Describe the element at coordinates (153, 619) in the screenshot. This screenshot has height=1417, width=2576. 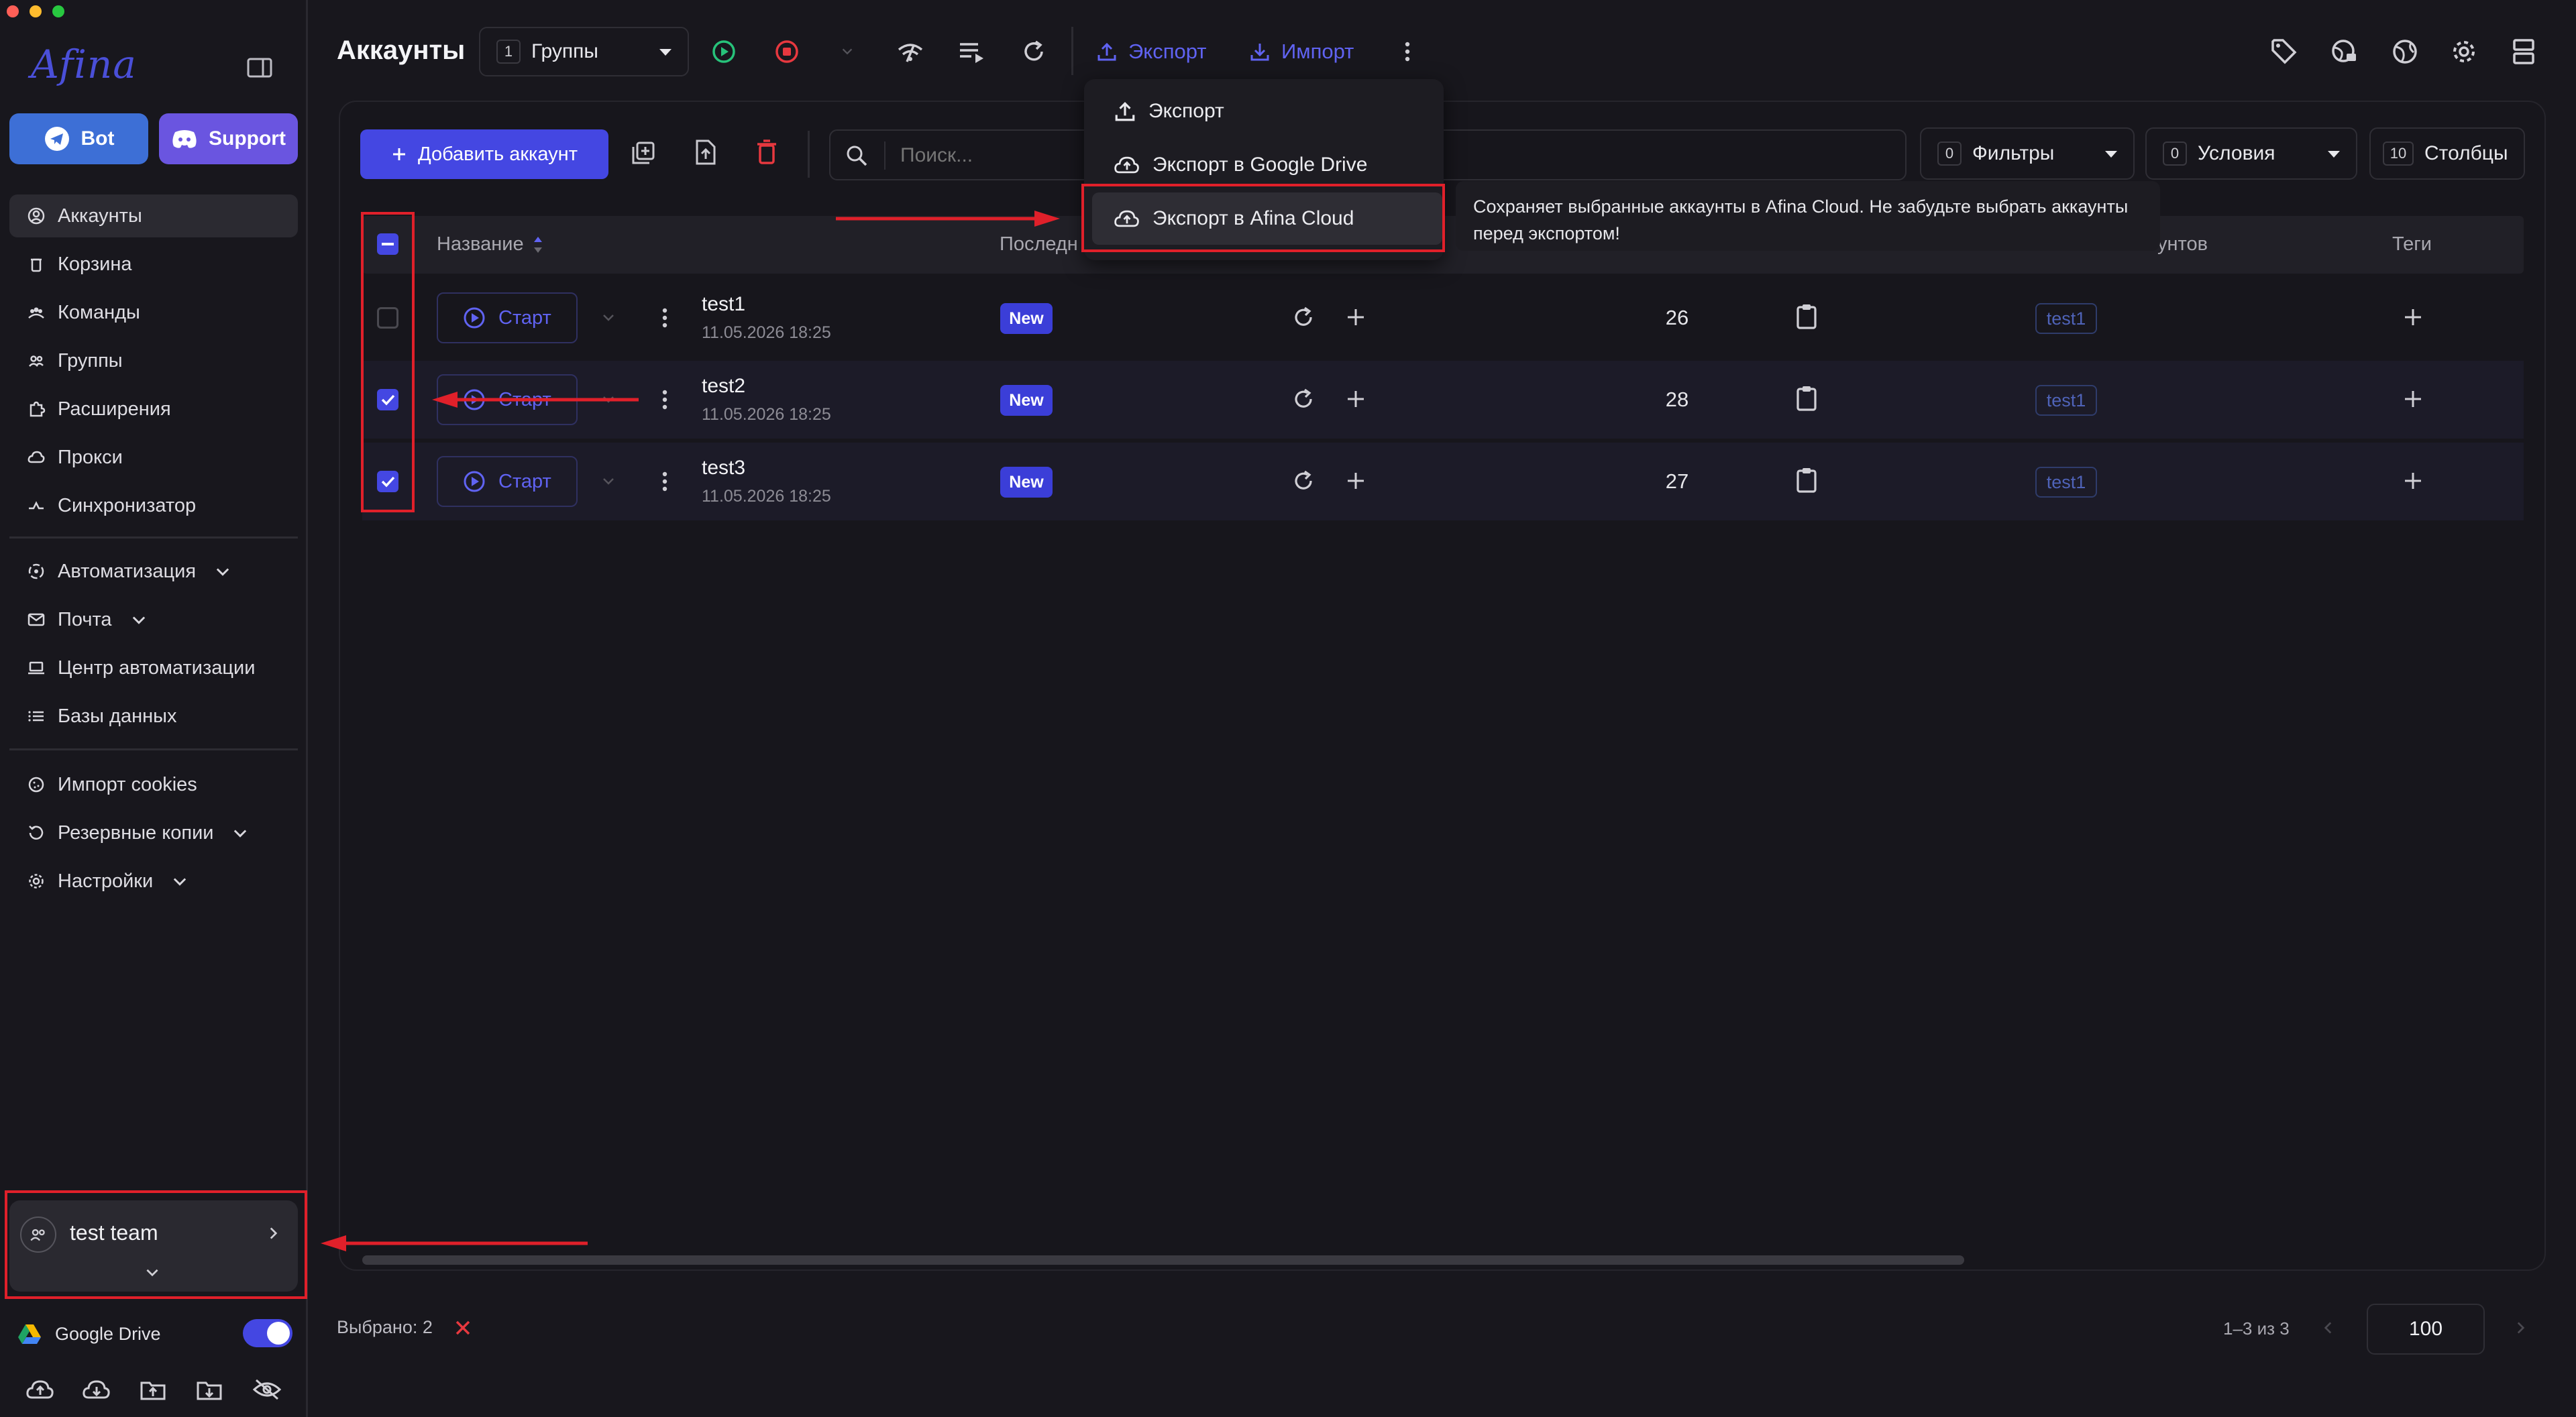
I see `sidebar-item-mail: Почта` at that location.